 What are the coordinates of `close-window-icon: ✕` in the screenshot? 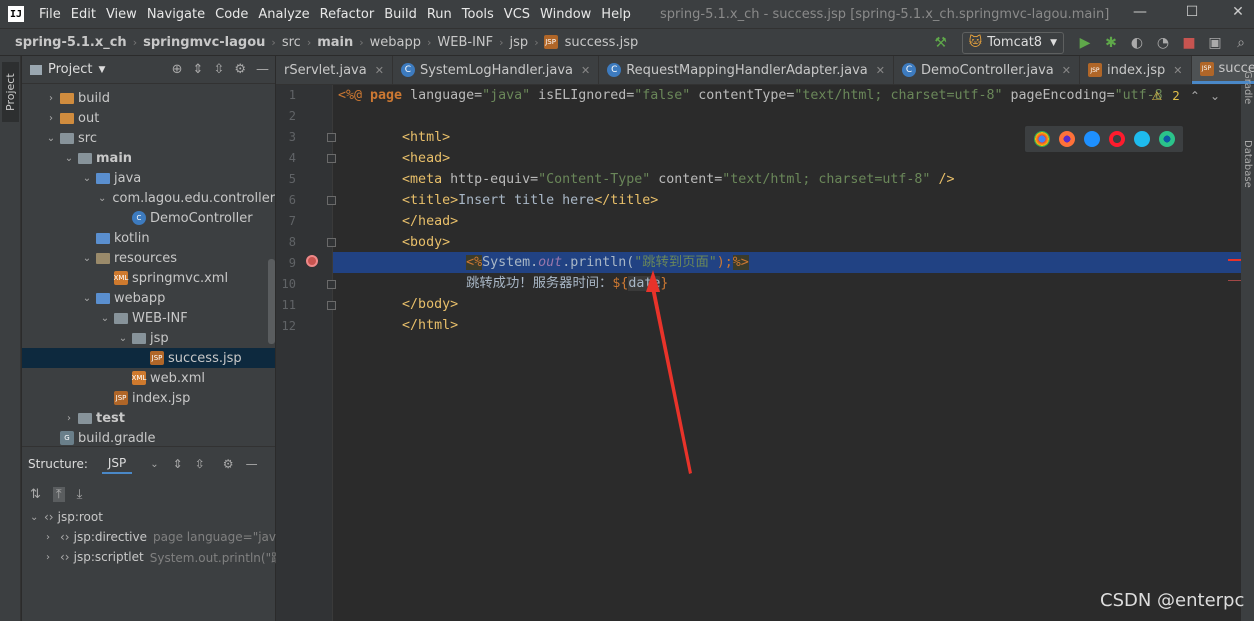 It's located at (1238, 14).